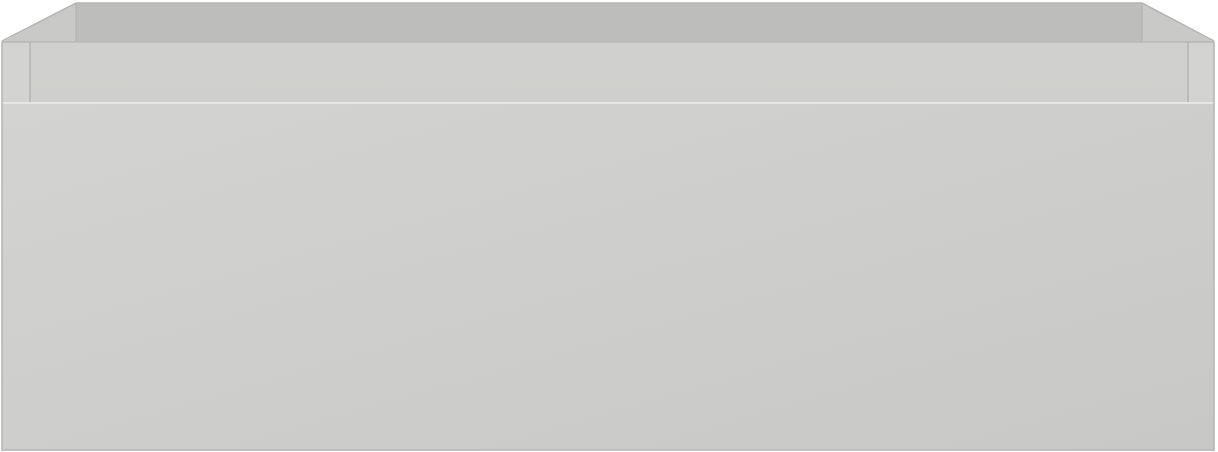  What do you see at coordinates (609, 22) in the screenshot?
I see `drawer-inner-back-wall` at bounding box center [609, 22].